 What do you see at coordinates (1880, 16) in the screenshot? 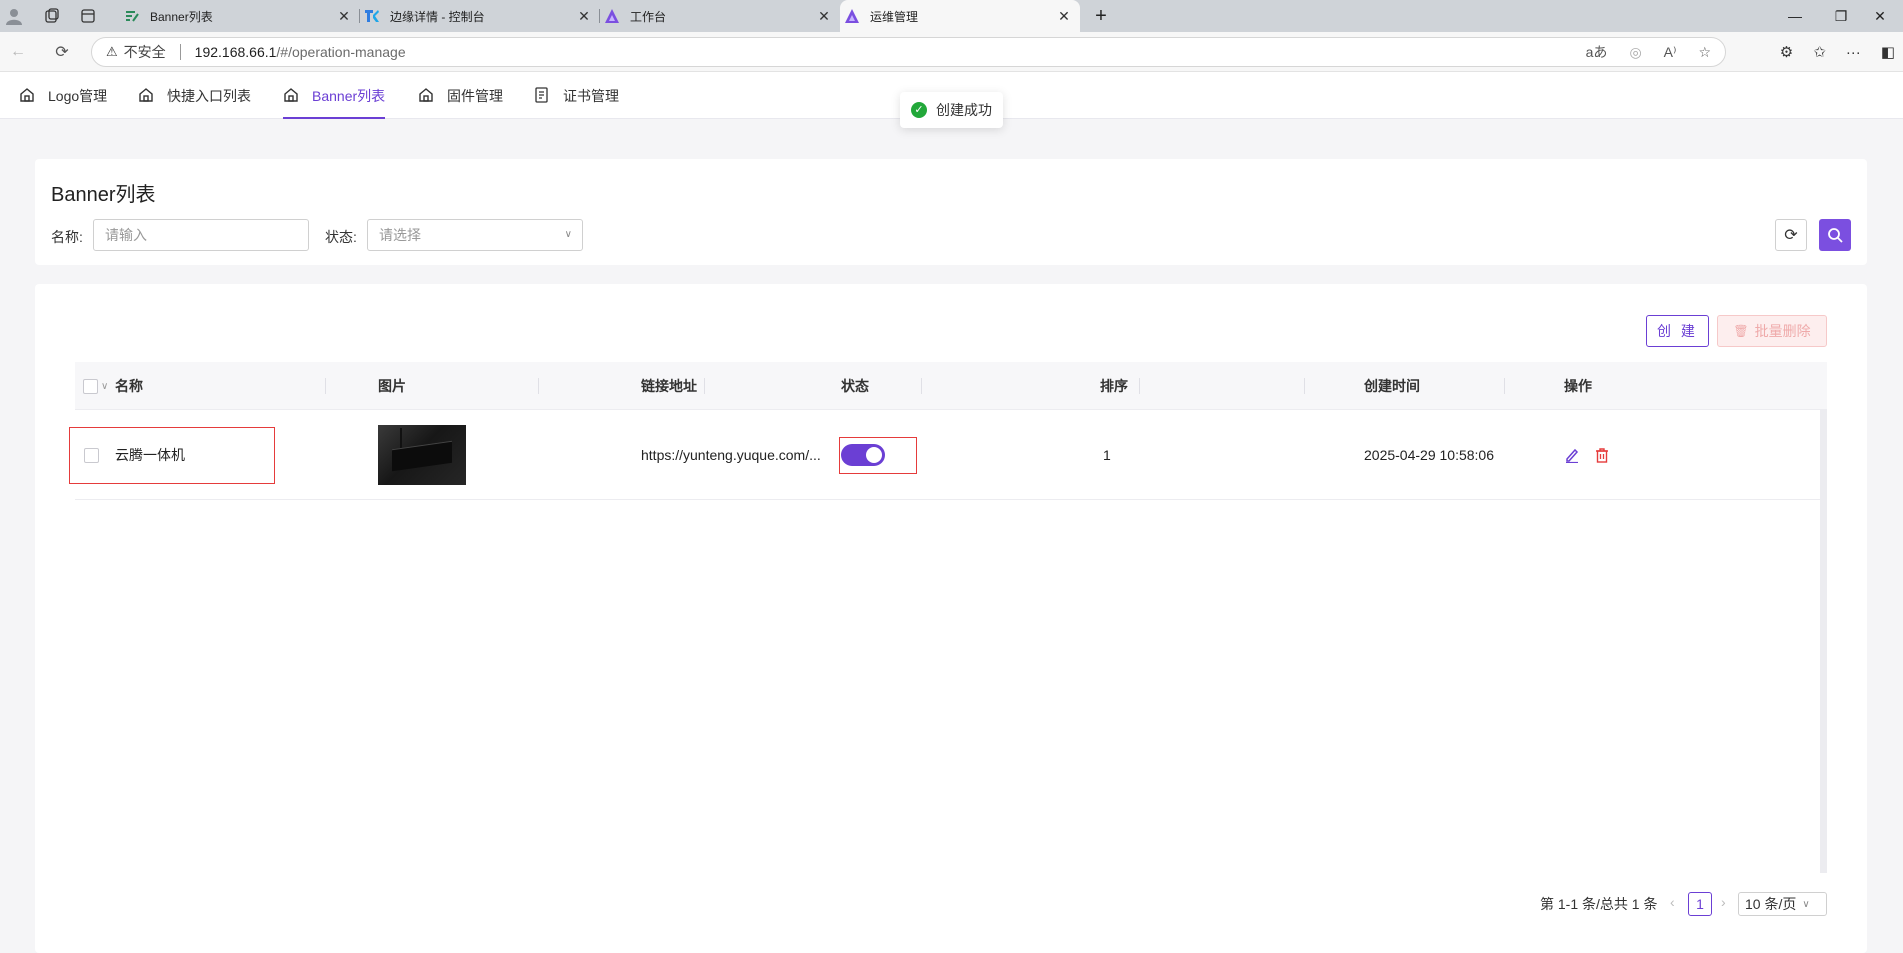
I see `close-window-icon: ✕` at bounding box center [1880, 16].